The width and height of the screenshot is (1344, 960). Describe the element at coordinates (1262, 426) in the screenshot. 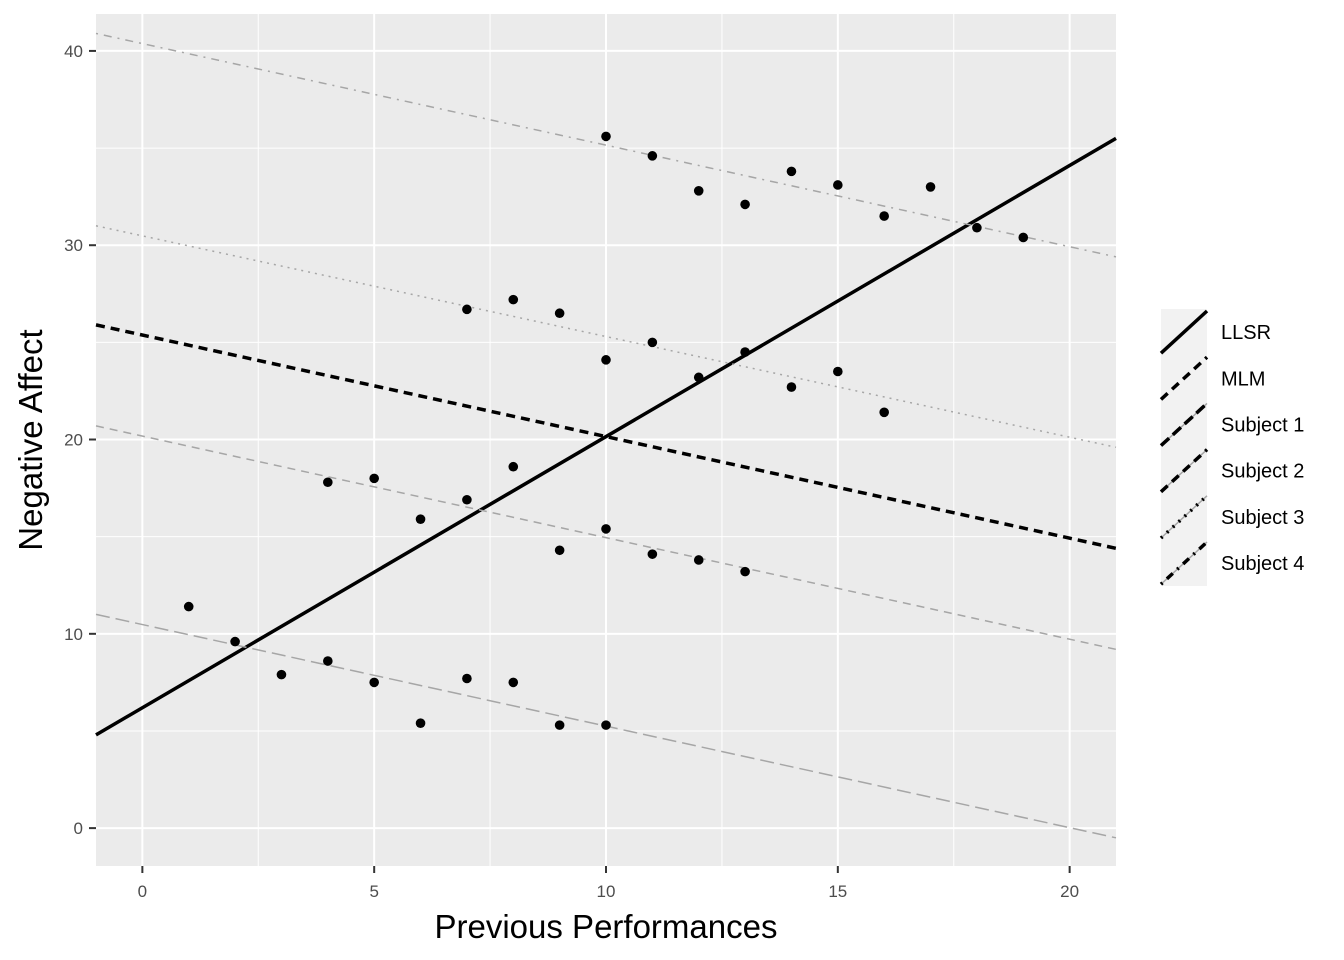

I see `legend-label: Subject 1` at that location.